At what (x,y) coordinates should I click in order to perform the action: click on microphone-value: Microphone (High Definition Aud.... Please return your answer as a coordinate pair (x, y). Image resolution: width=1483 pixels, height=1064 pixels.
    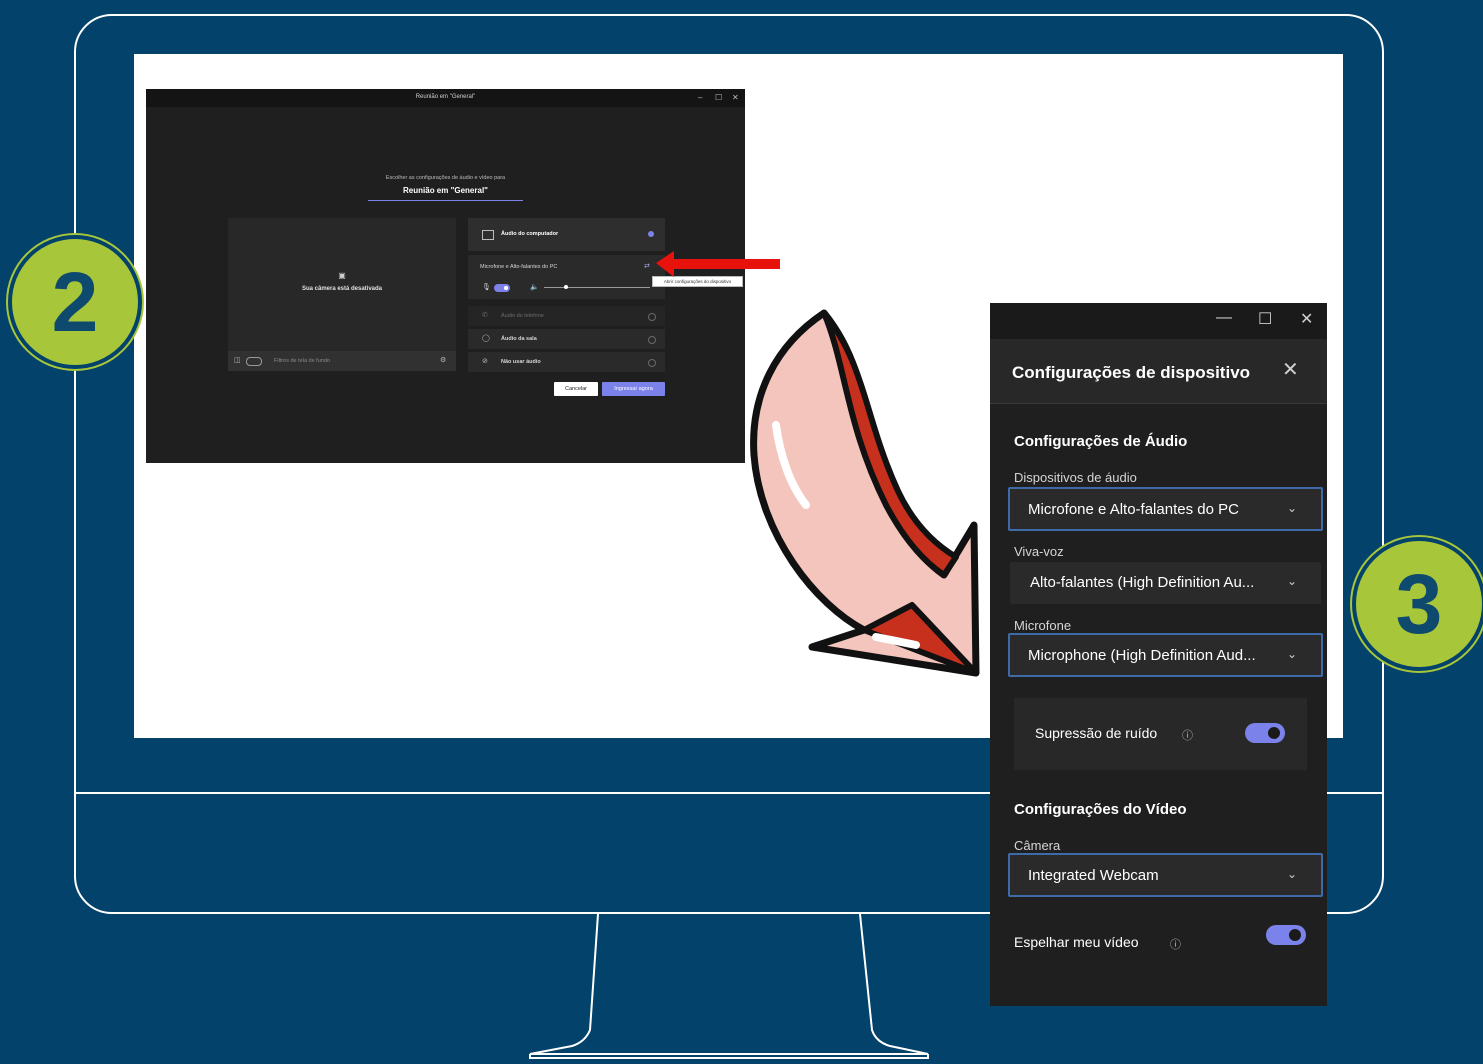
    Looking at the image, I should click on (1142, 655).